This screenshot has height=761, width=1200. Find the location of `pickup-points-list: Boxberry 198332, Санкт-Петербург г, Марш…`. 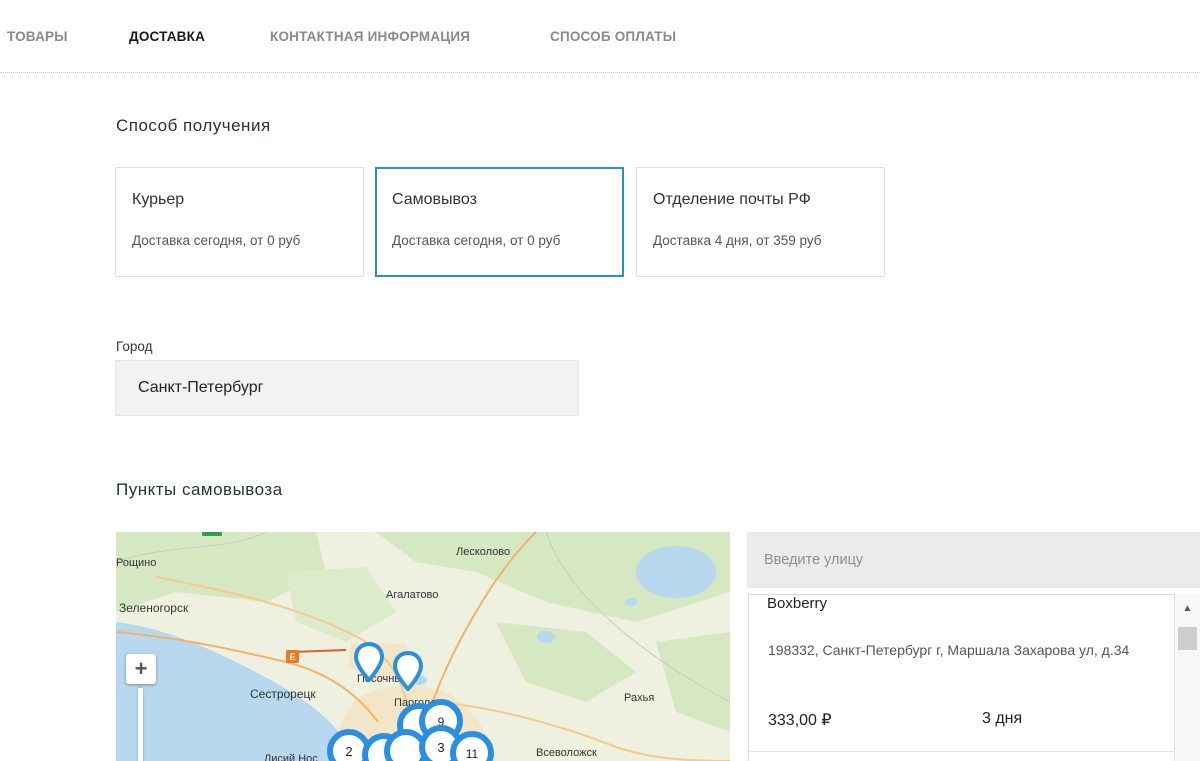

pickup-points-list: Boxberry 198332, Санкт-Петербург г, Марш… is located at coordinates (961, 677).